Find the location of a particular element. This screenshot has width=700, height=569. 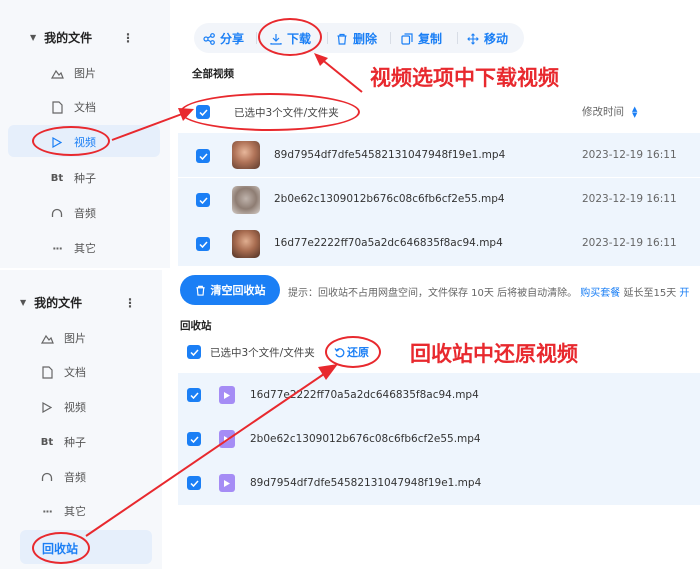

tip-text: 提示：回收站不占用网盘空间，文件保存 10天 后将被自动清除。 is located at coordinates (433, 293).